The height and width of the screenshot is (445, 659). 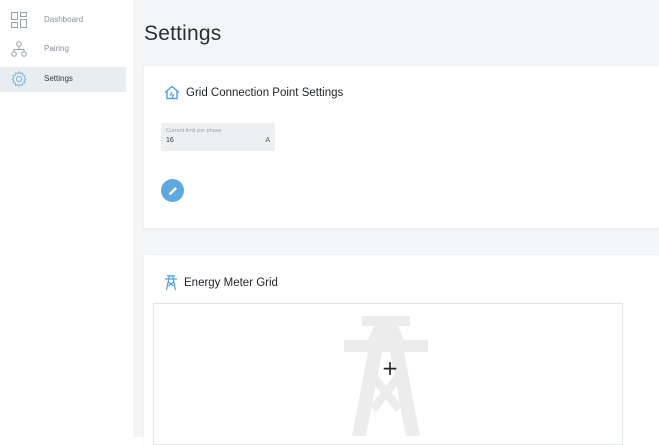 What do you see at coordinates (19, 49) in the screenshot?
I see `pairing-icon` at bounding box center [19, 49].